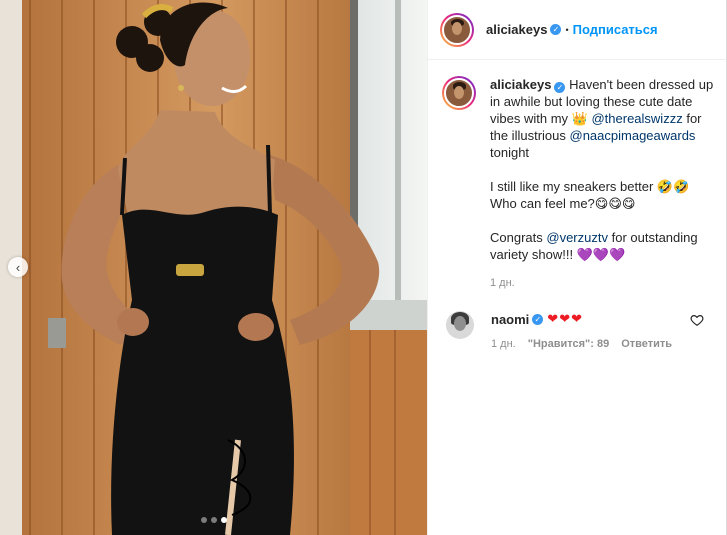  What do you see at coordinates (516, 237) in the screenshot?
I see `caption-line: Congrats` at bounding box center [516, 237].